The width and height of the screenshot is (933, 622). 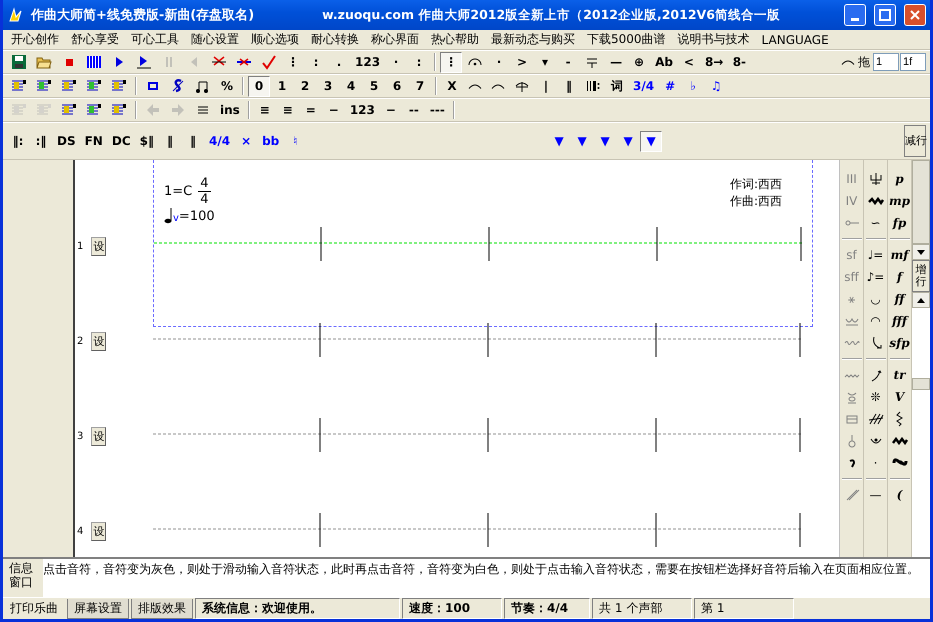 What do you see at coordinates (545, 62) in the screenshot?
I see `toolbar-button: ▾` at bounding box center [545, 62].